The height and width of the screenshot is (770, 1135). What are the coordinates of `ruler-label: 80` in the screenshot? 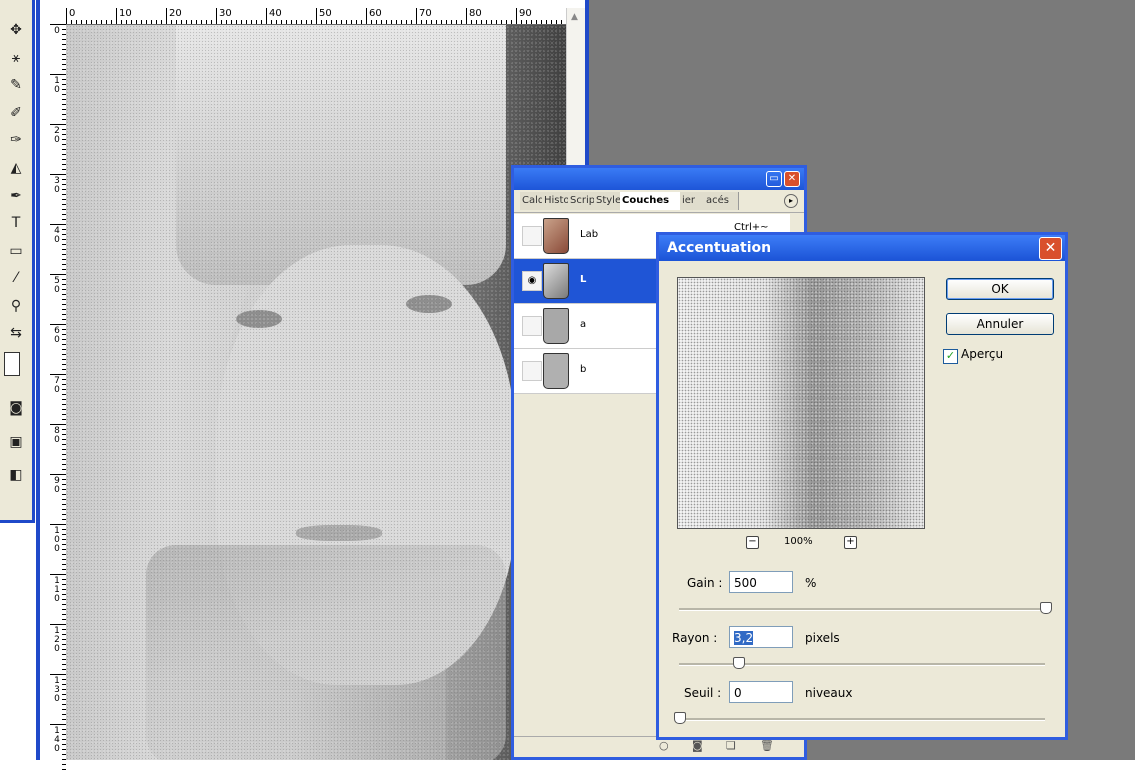 It's located at (475, 13).